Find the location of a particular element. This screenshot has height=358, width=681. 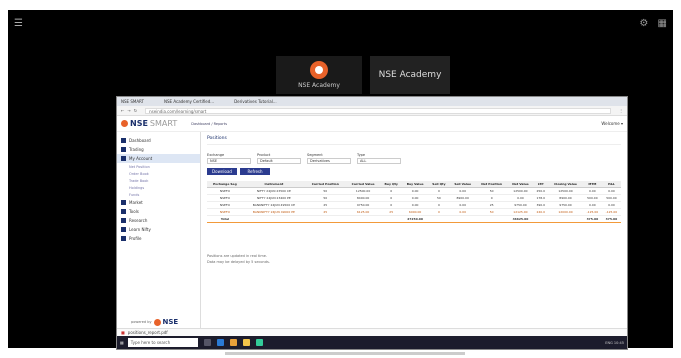

edge-icon is located at coordinates (220, 342).